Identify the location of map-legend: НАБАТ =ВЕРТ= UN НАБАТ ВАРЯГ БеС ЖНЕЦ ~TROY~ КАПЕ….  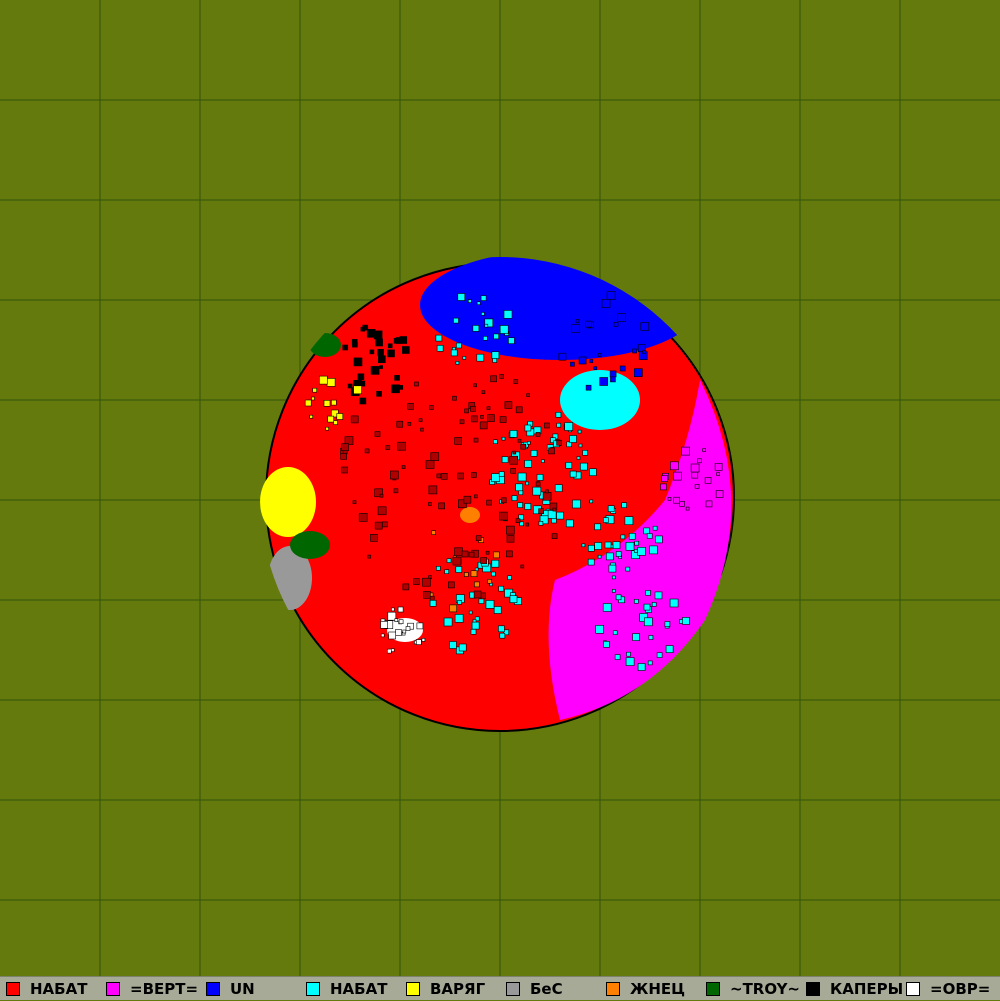
(500, 988).